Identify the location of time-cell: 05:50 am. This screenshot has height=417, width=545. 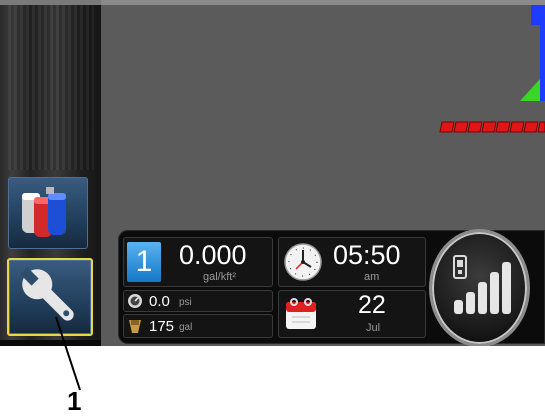
(352, 262).